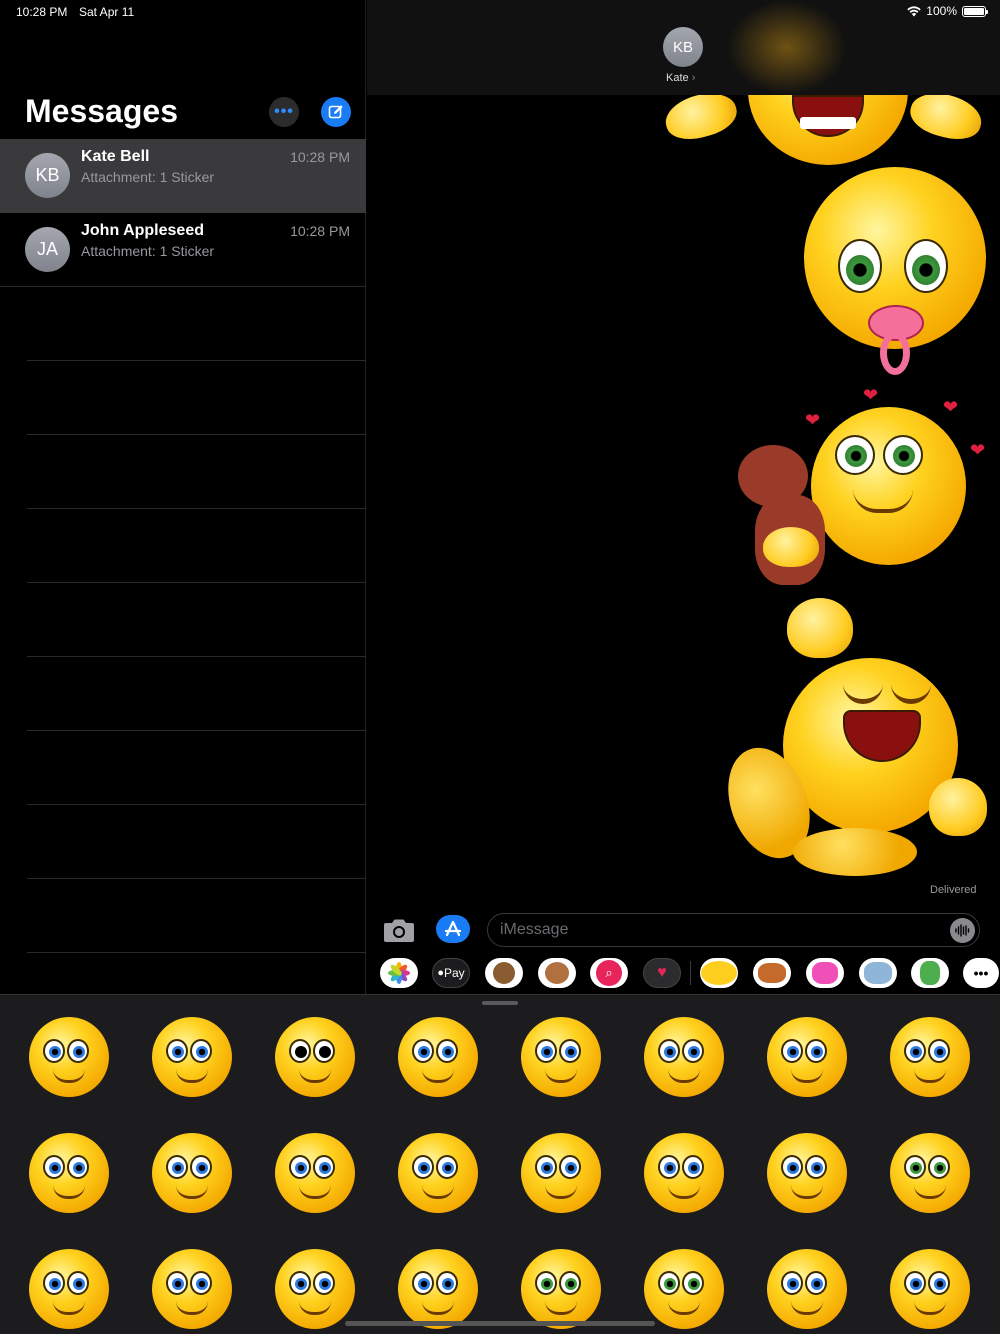  Describe the element at coordinates (190, 1175) in the screenshot. I see `sticker-dancing-happy` at that location.